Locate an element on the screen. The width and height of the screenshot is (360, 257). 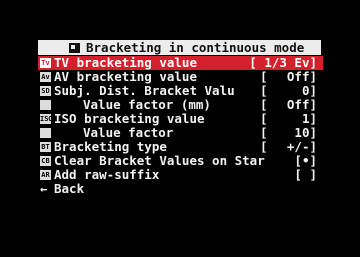
back-arrow-icon: ← is located at coordinates (44, 189).